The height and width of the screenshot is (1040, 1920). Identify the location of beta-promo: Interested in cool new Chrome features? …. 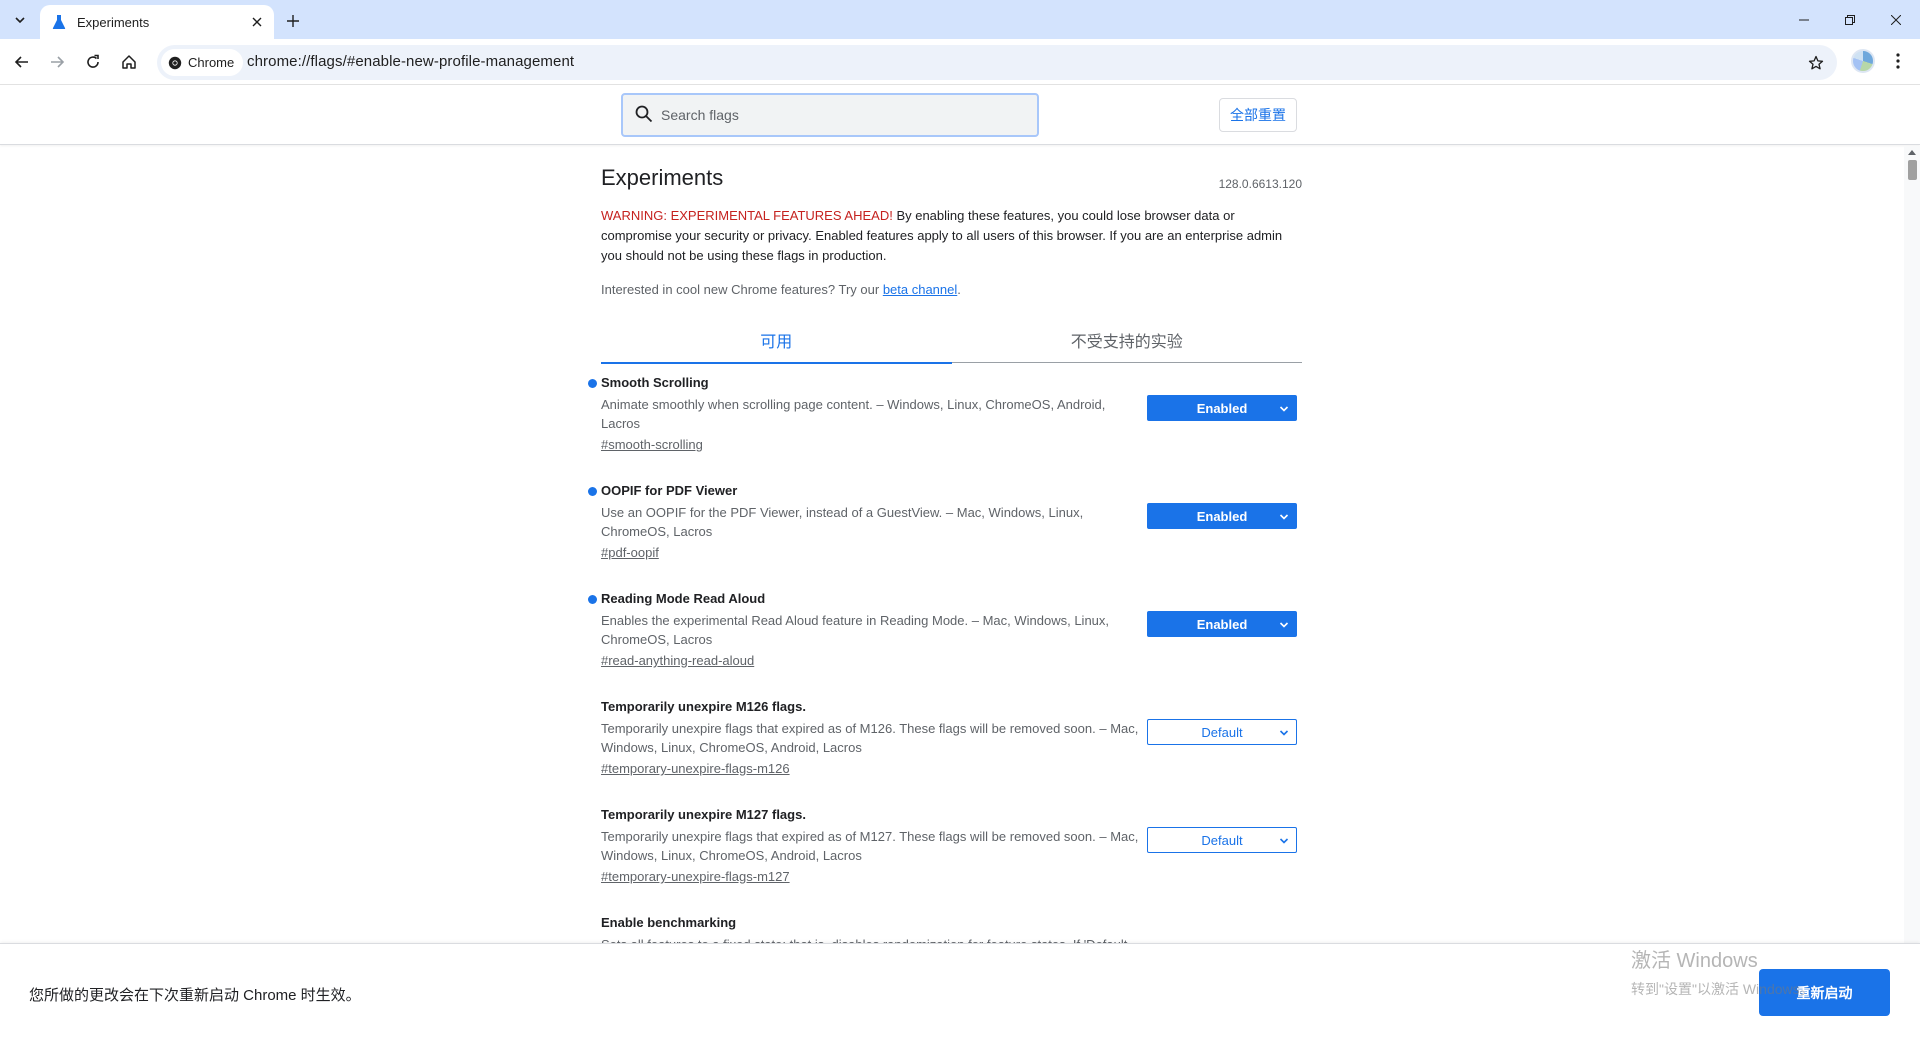
(781, 289).